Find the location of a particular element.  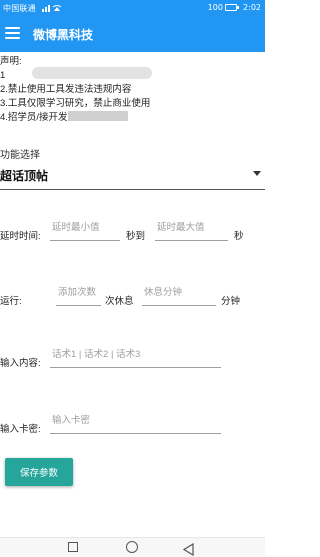

delay-label: 延时时间: is located at coordinates (20, 236).